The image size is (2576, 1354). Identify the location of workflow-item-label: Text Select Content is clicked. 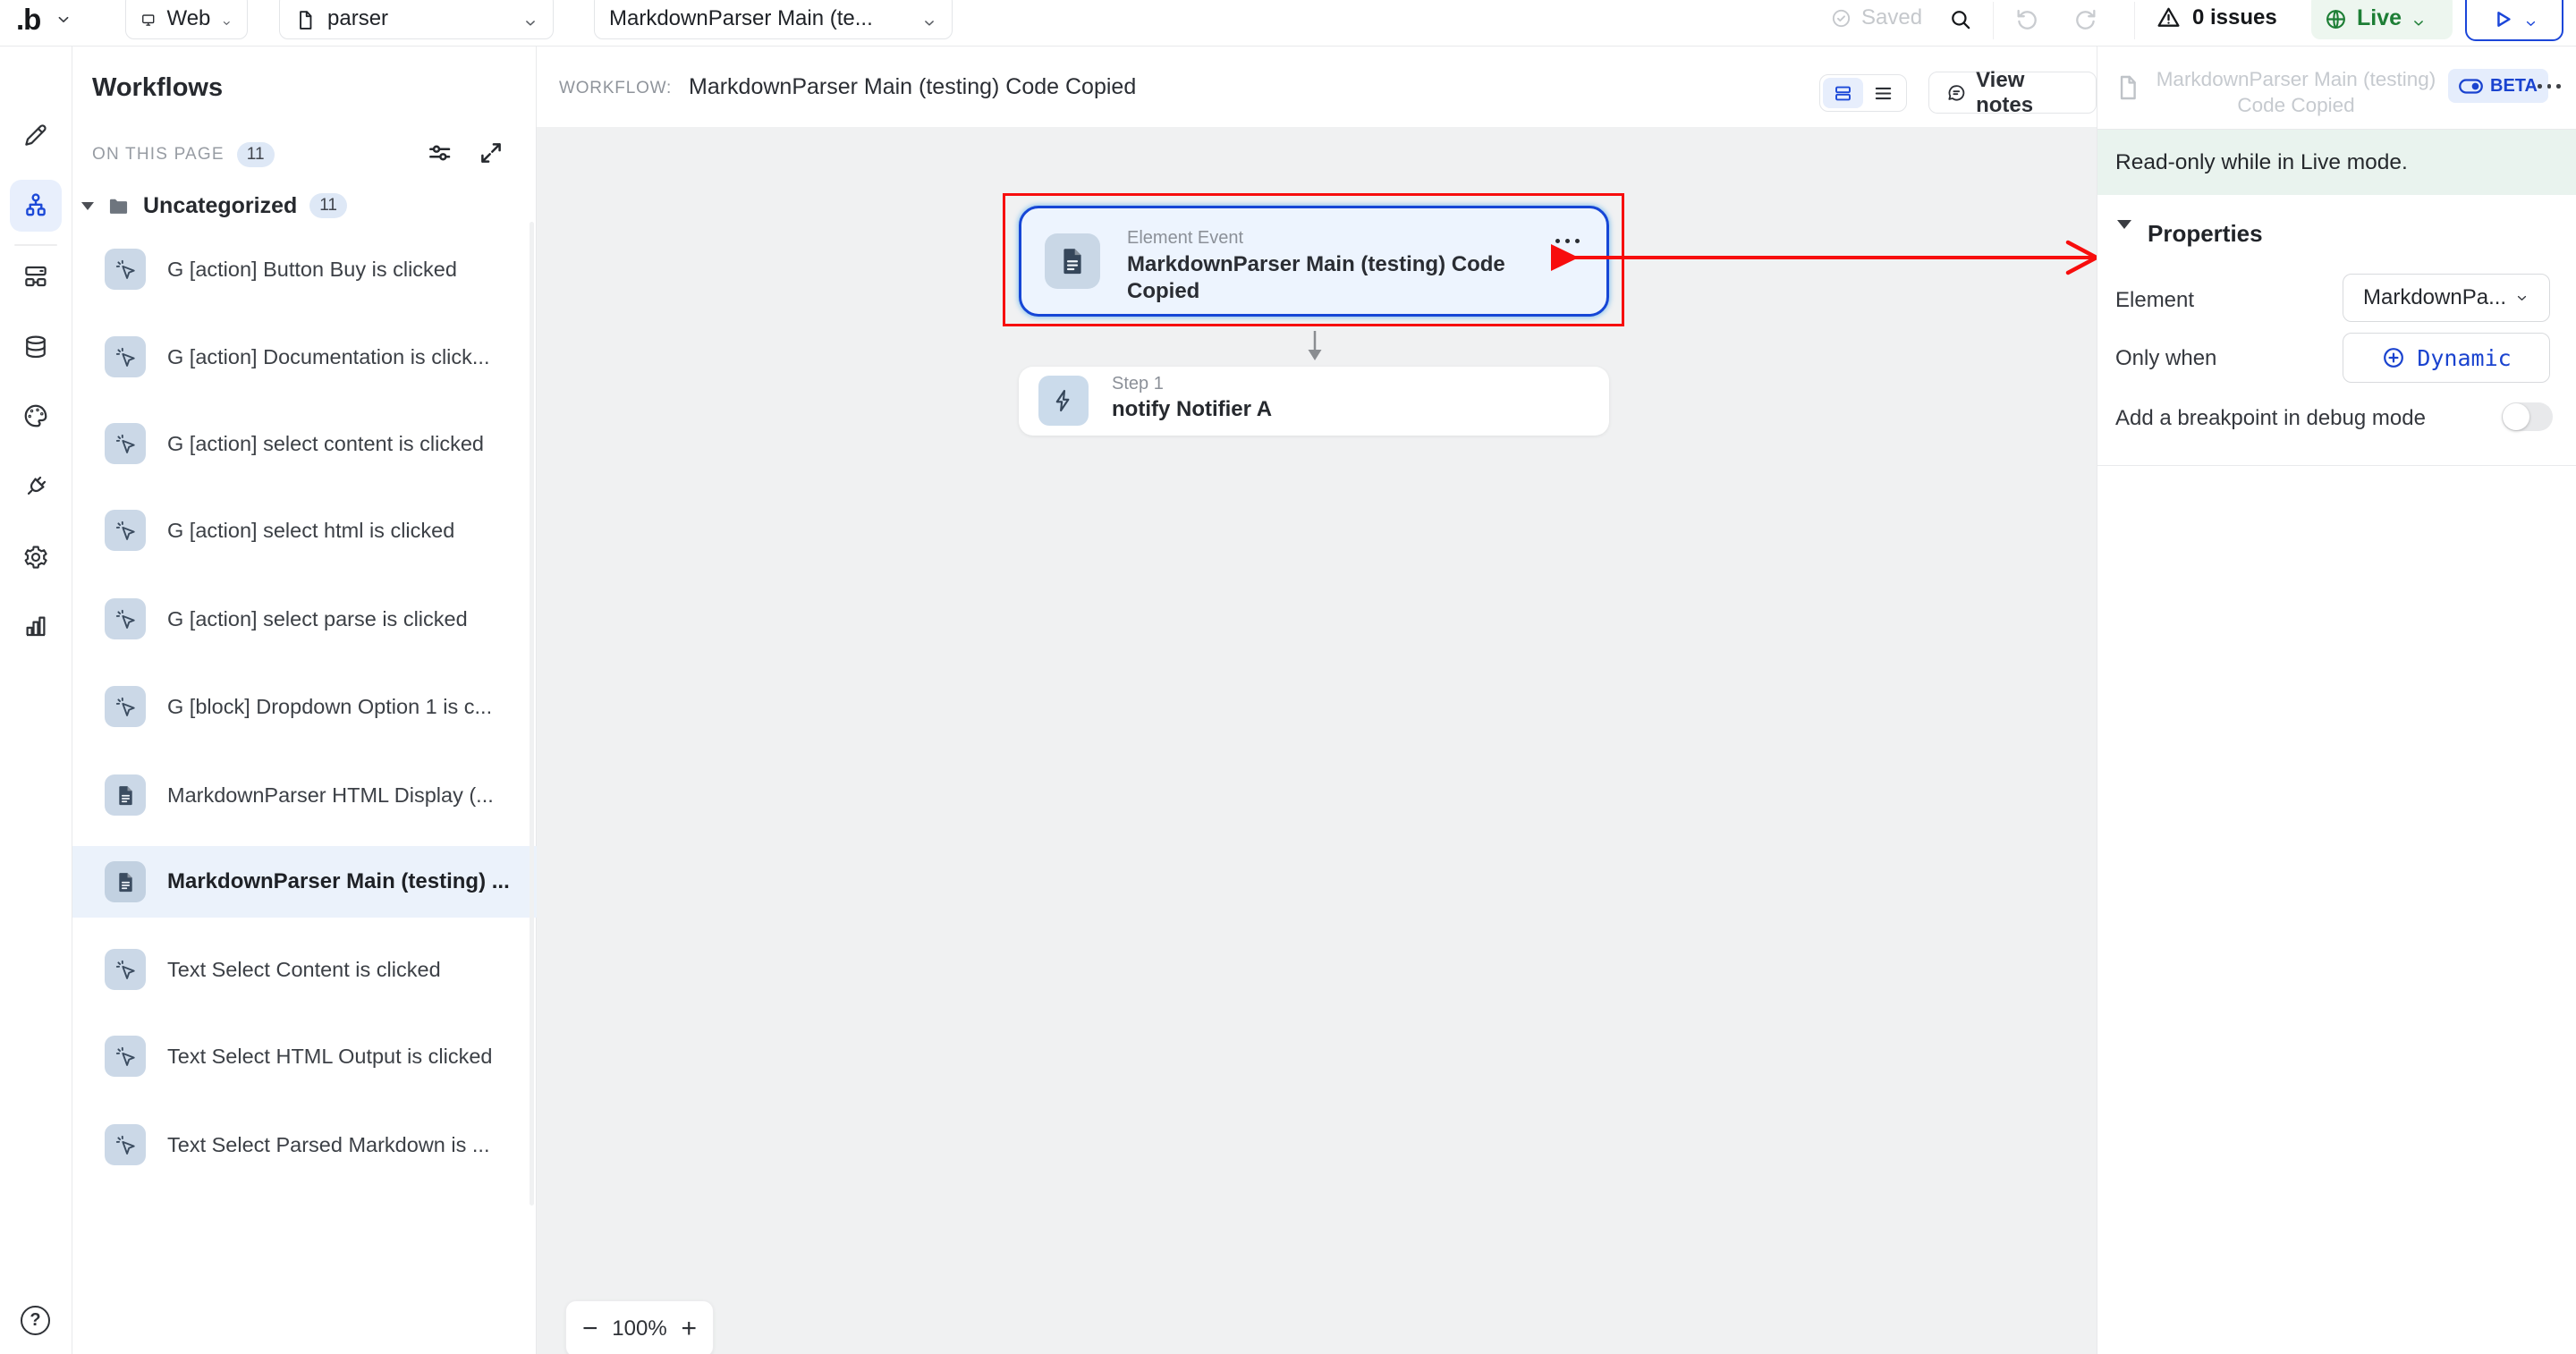
(304, 969).